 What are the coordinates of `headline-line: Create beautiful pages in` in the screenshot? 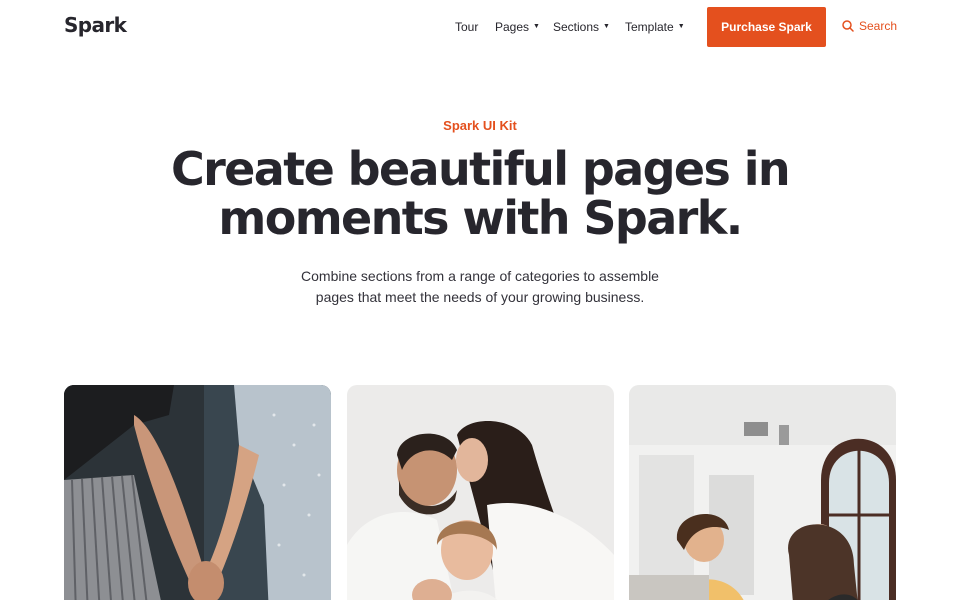 It's located at (480, 169).